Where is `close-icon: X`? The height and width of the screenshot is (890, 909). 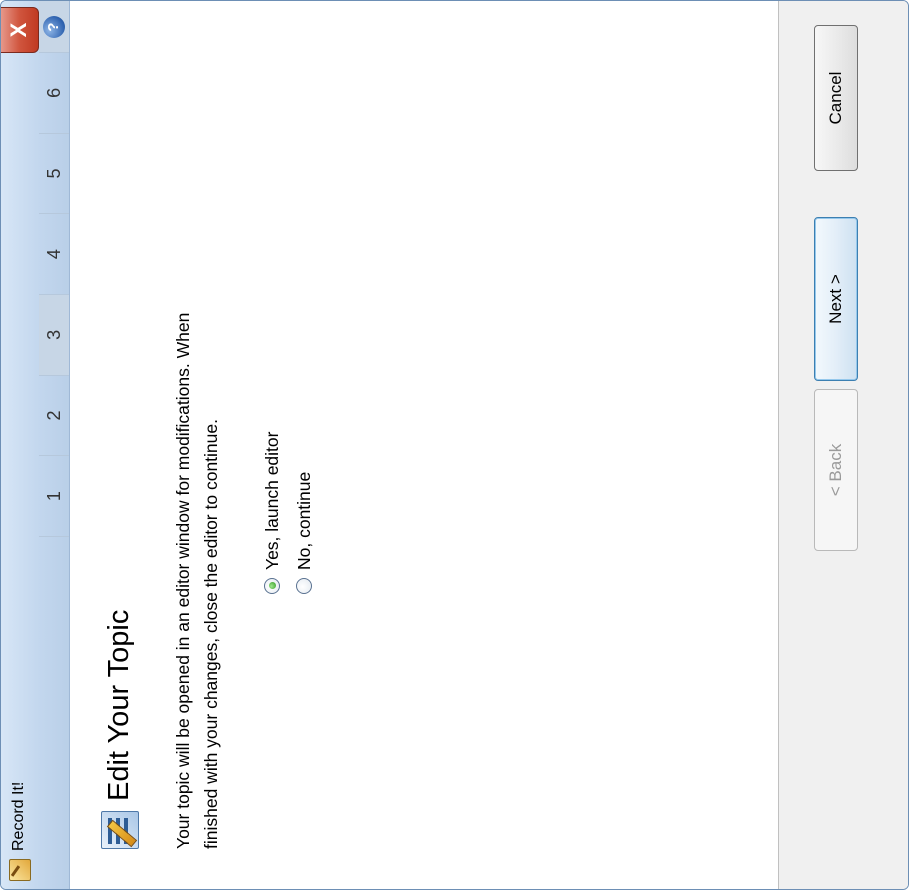 close-icon: X is located at coordinates (18, 30).